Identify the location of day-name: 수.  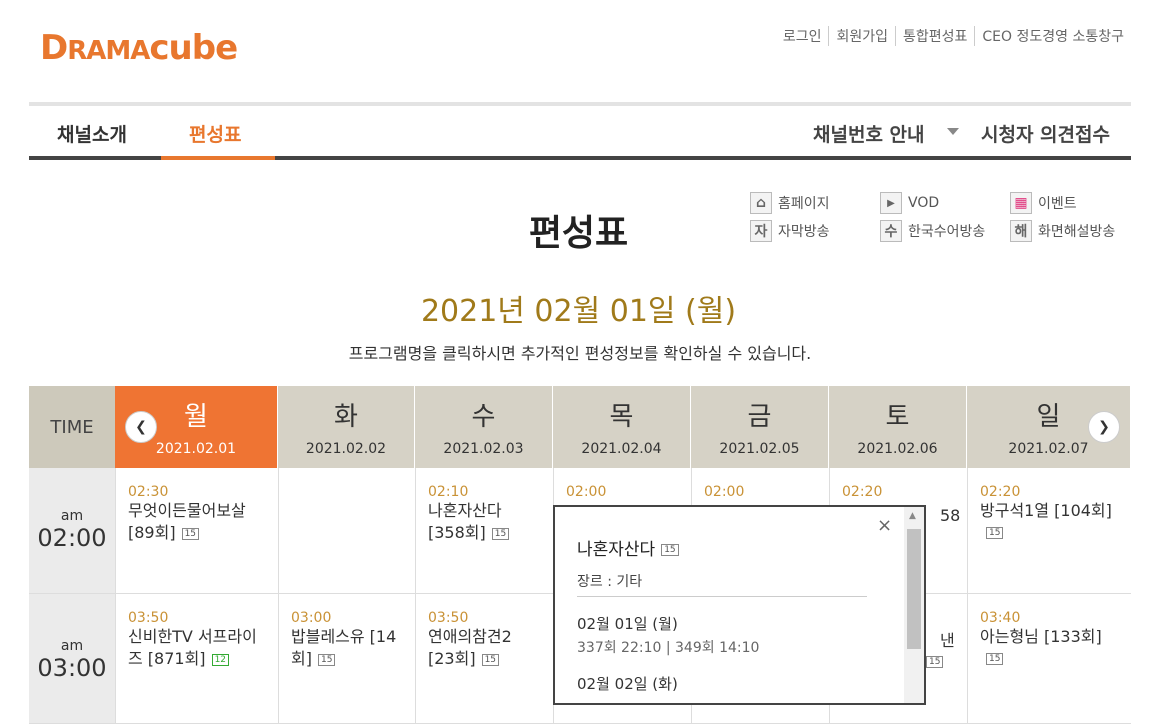
(483, 417).